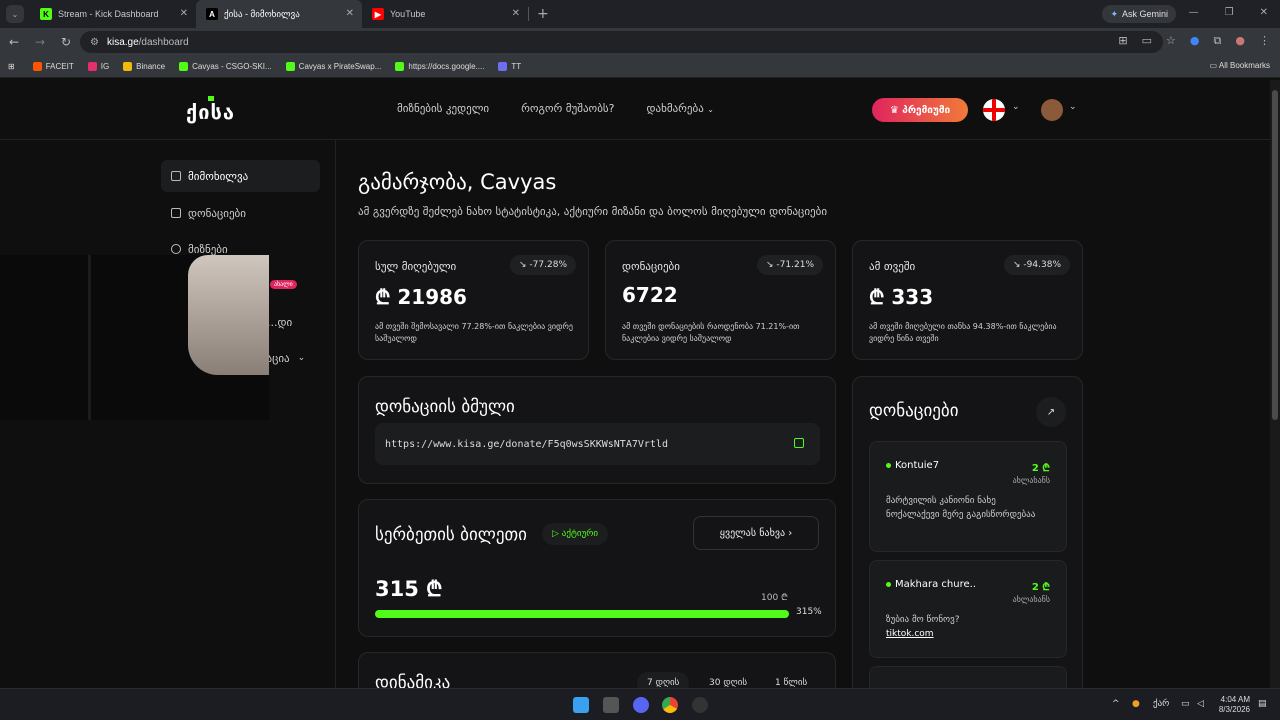 The height and width of the screenshot is (720, 1280). Describe the element at coordinates (621, 42) in the screenshot. I see `address-bar: ⚙ kisa.ge /dashboard` at that location.